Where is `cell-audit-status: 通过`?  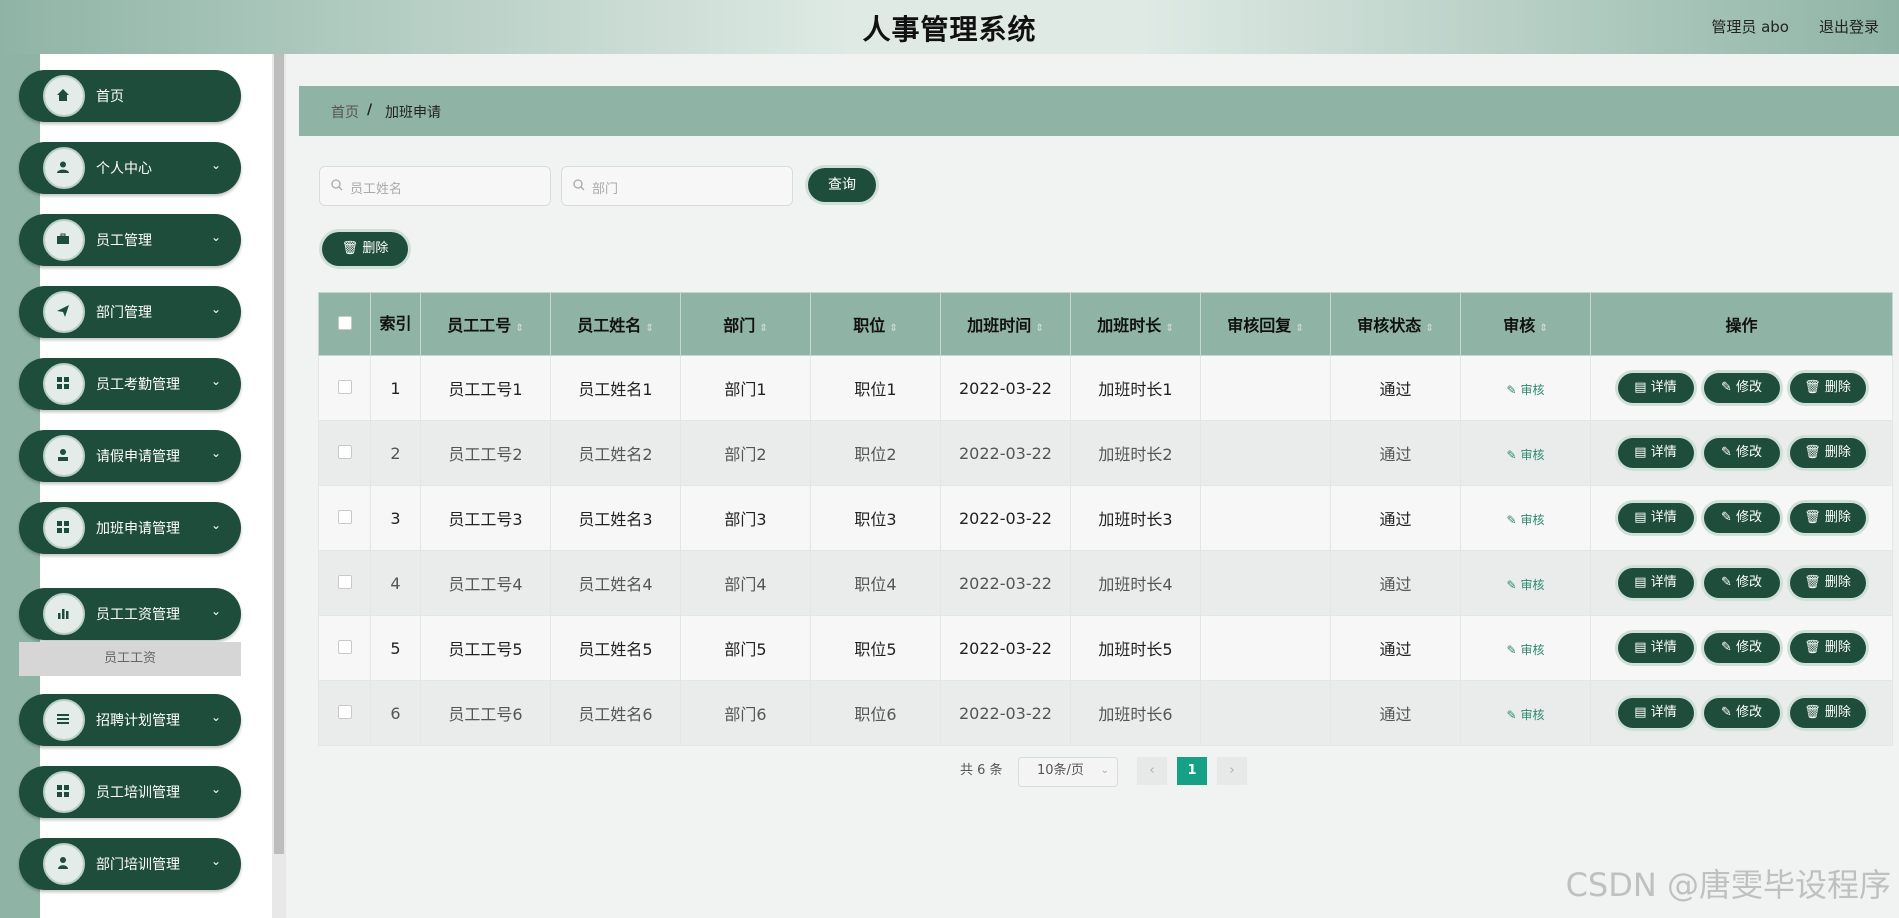 cell-audit-status: 通过 is located at coordinates (1395, 453).